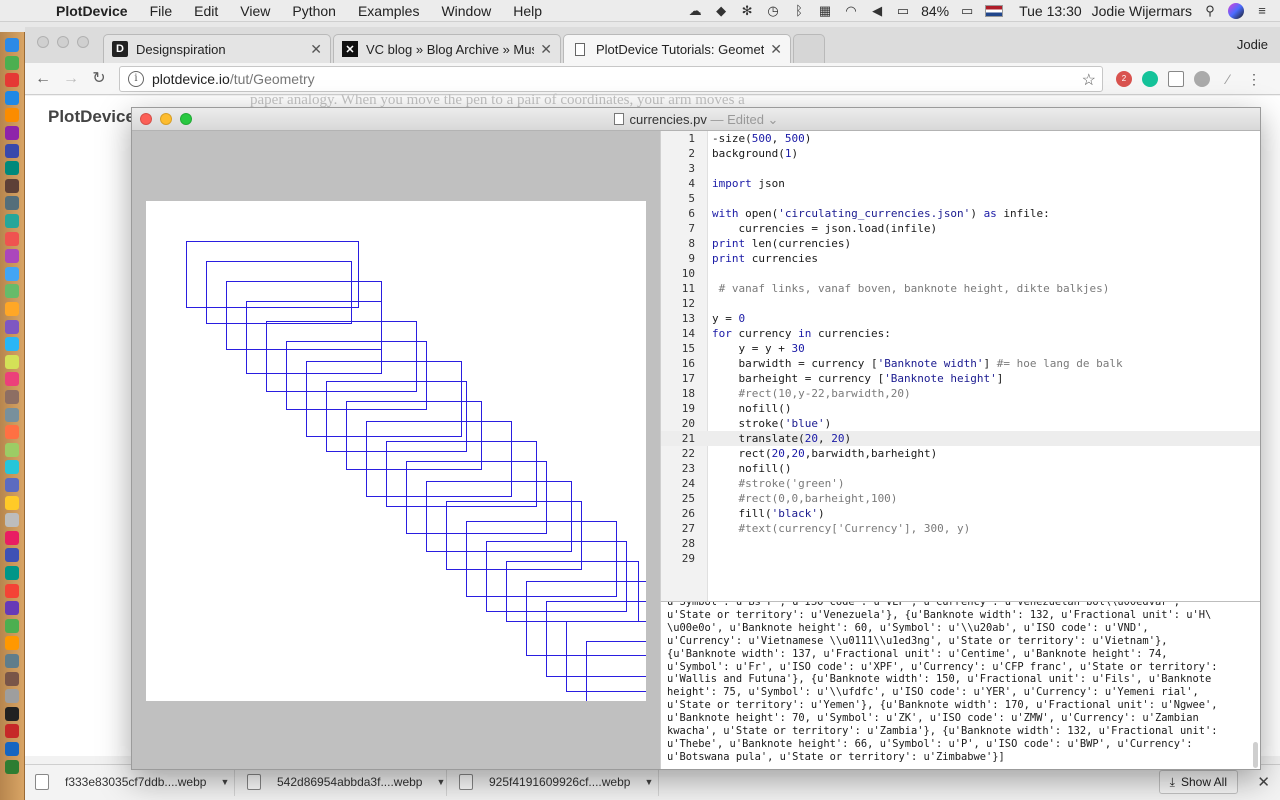 The height and width of the screenshot is (800, 1280). Describe the element at coordinates (347, 782) in the screenshot. I see `download-item: 542d86954abbda3f....webp ▼` at that location.